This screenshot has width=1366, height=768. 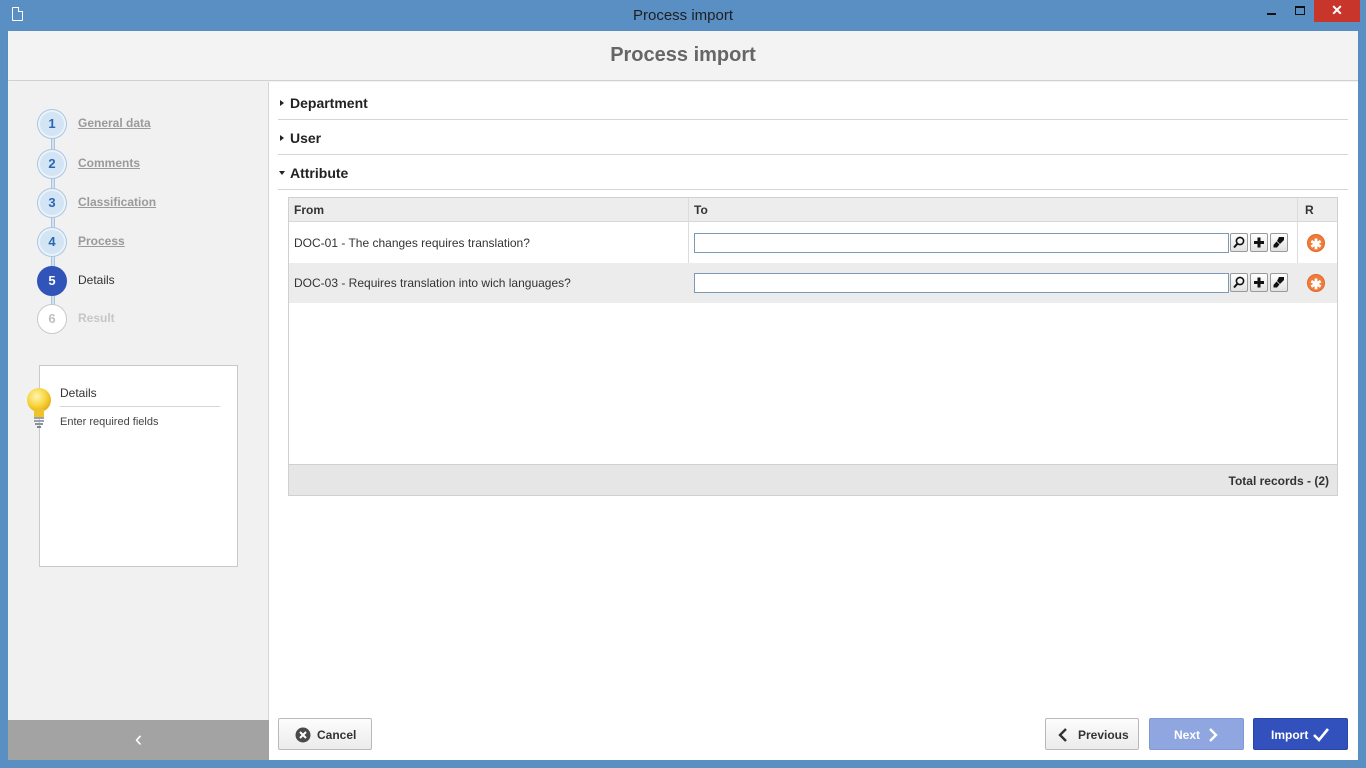 I want to click on section-user: User, so click(x=813, y=138).